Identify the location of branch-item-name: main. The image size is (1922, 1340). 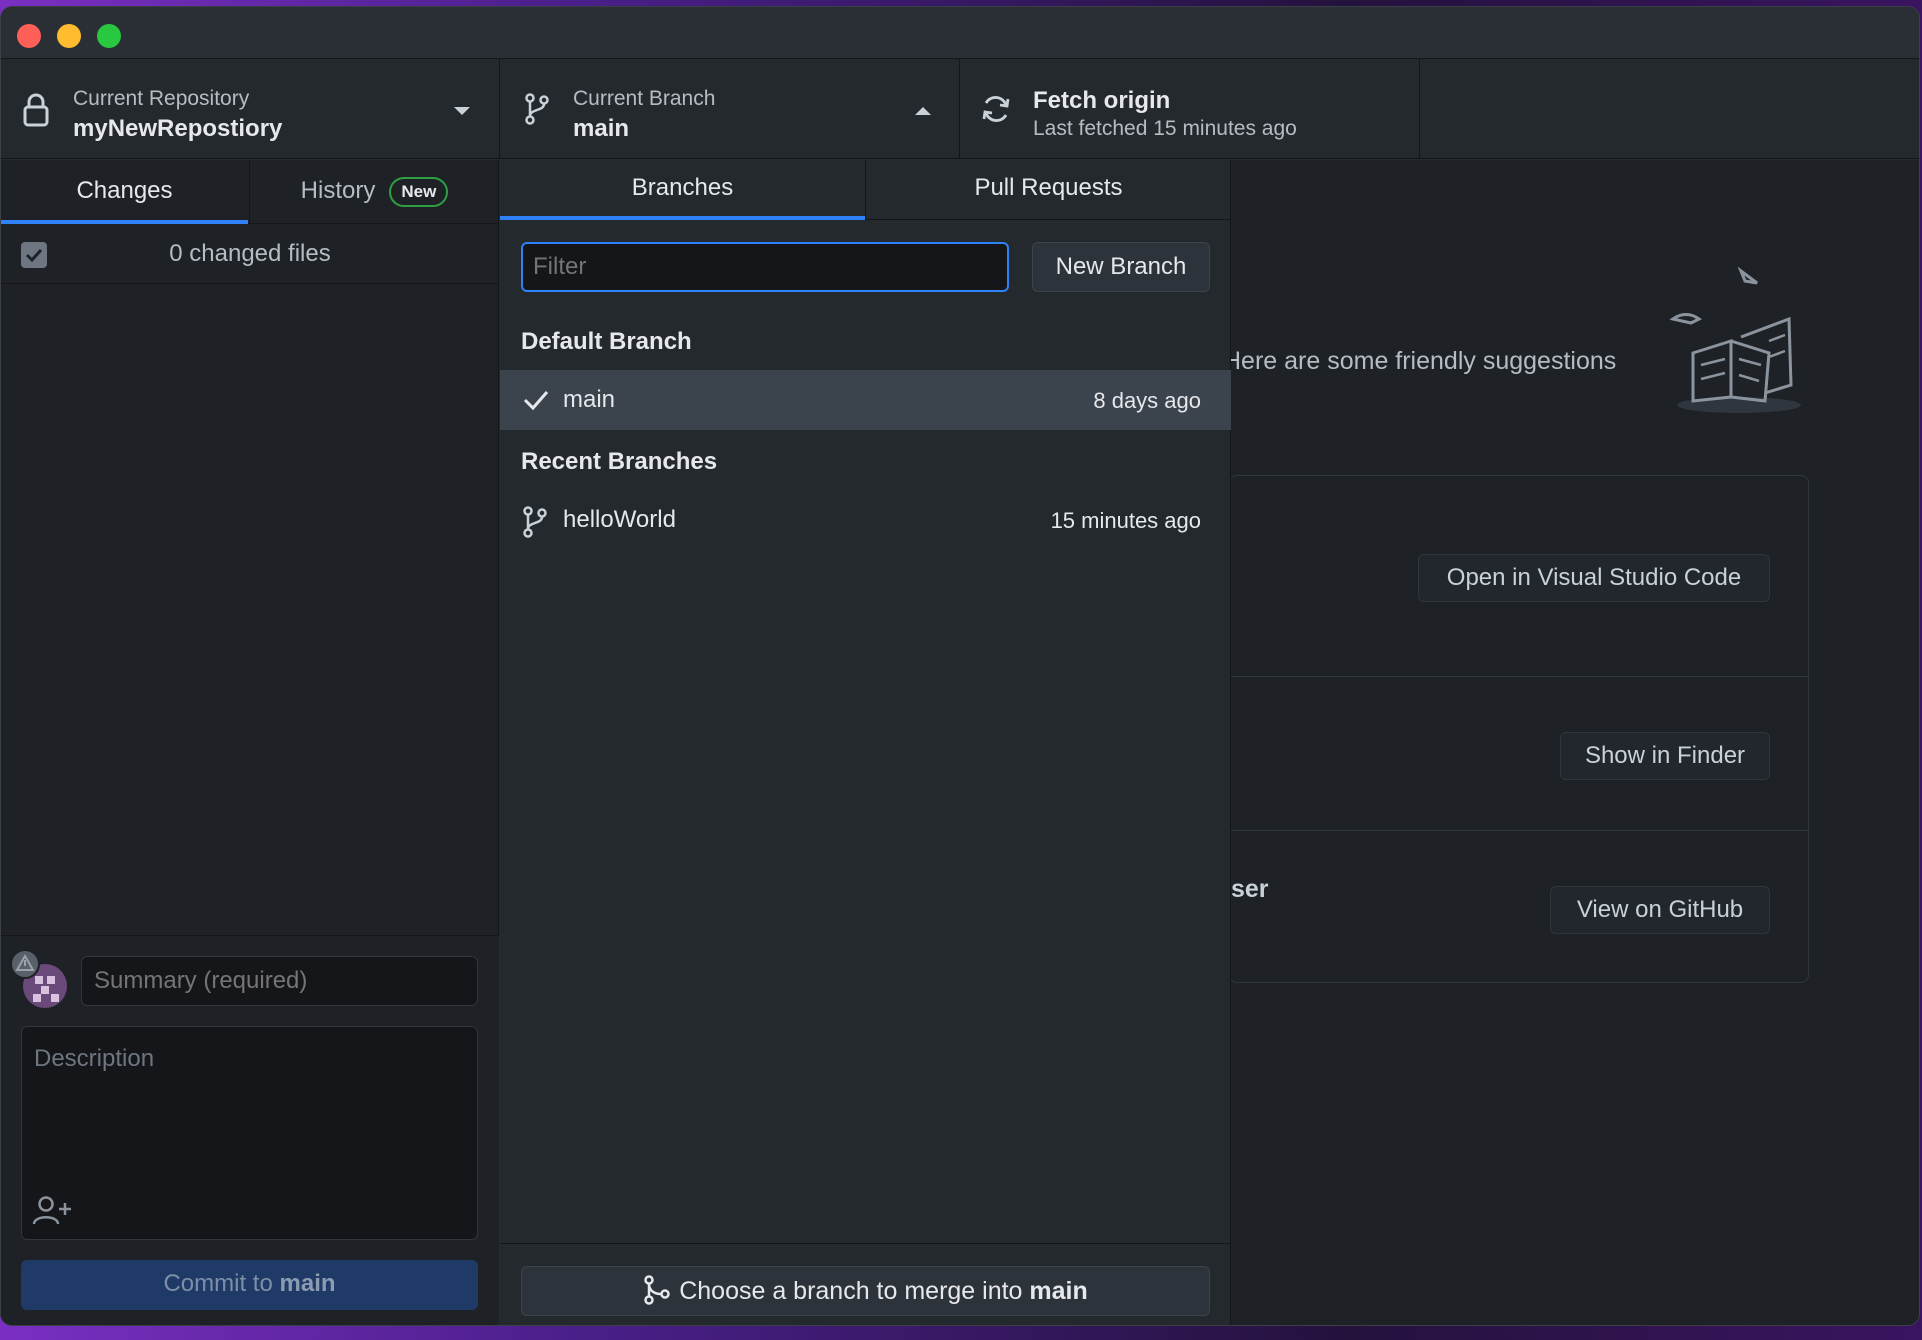
(589, 399).